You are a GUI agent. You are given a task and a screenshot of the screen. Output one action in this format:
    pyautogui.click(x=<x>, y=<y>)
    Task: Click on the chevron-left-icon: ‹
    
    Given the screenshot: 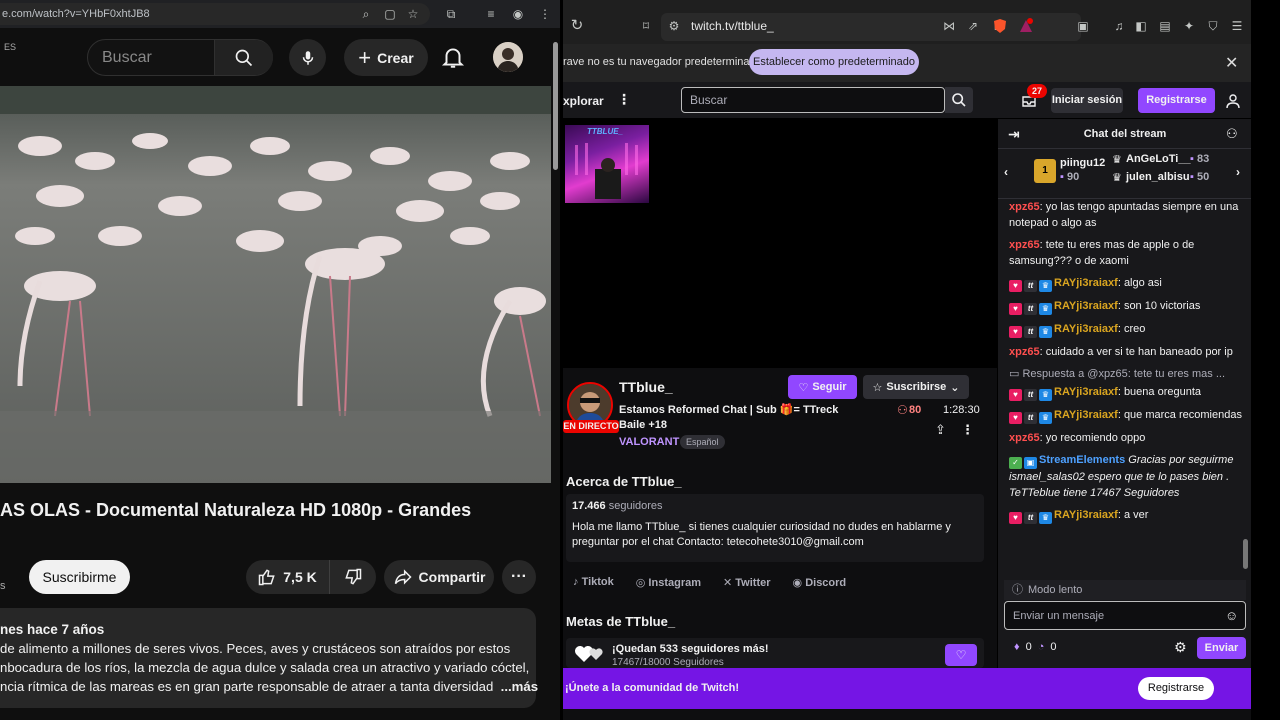 What is the action you would take?
    pyautogui.click(x=1006, y=172)
    